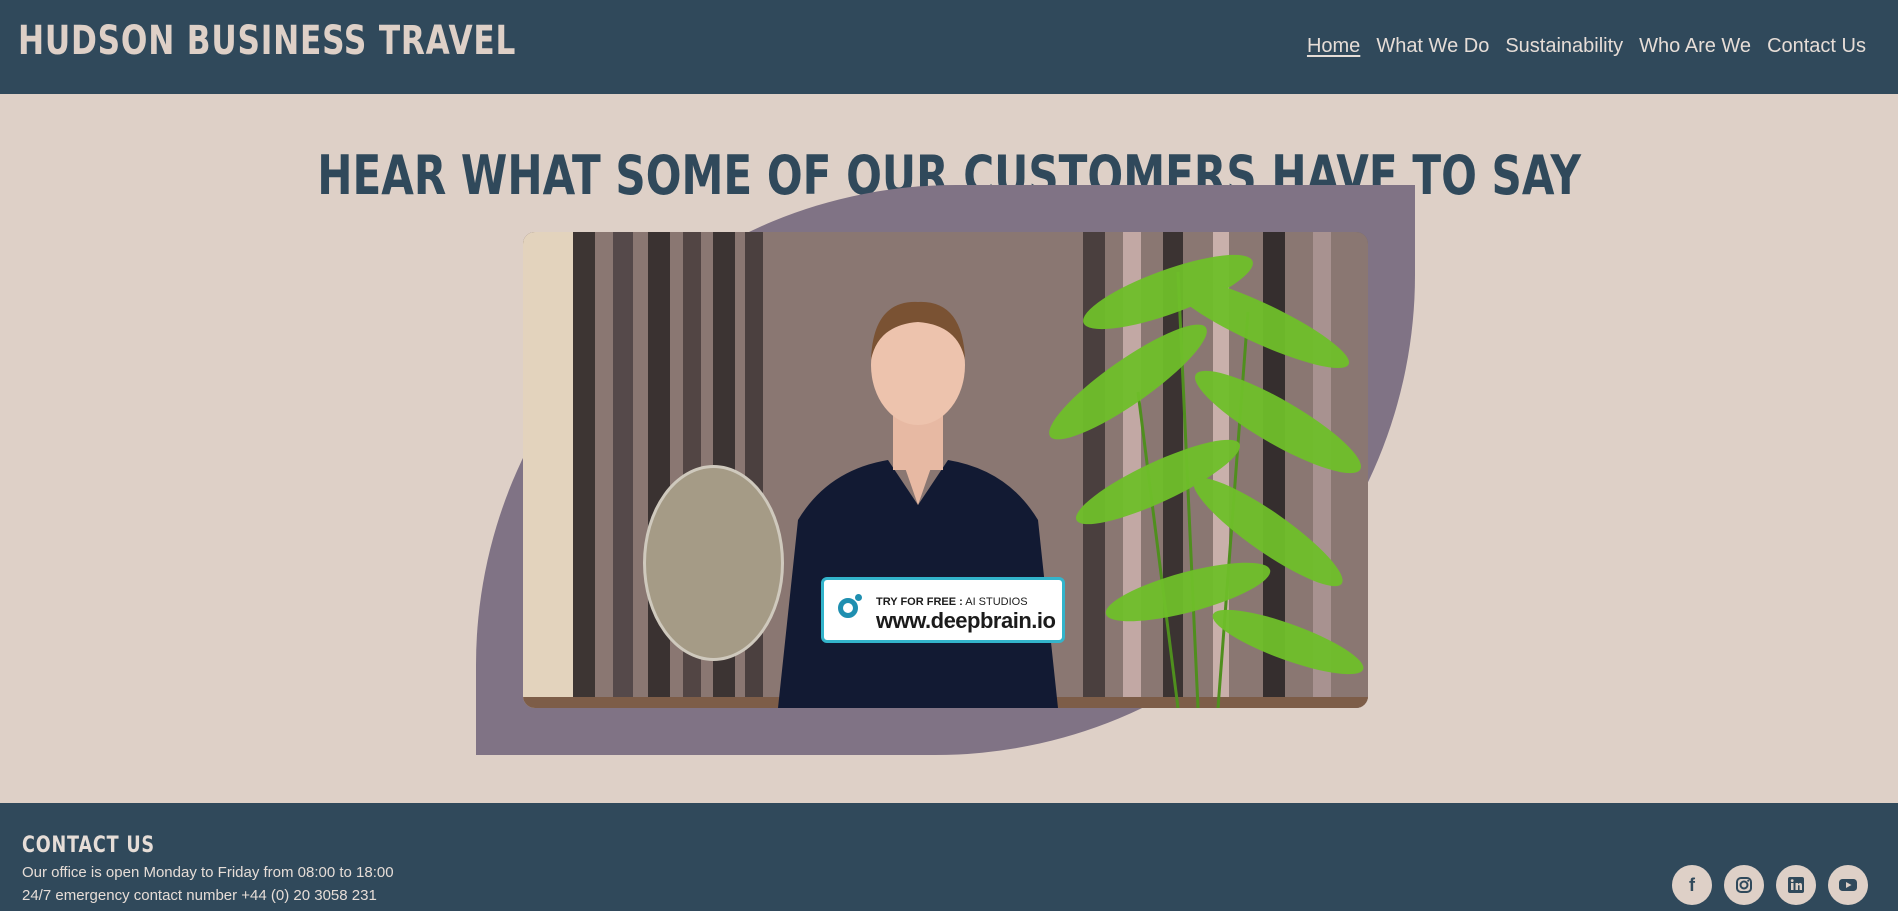 Image resolution: width=1898 pixels, height=911 pixels. Describe the element at coordinates (1695, 46) in the screenshot. I see `nav-who-are-we: Who Are We` at that location.